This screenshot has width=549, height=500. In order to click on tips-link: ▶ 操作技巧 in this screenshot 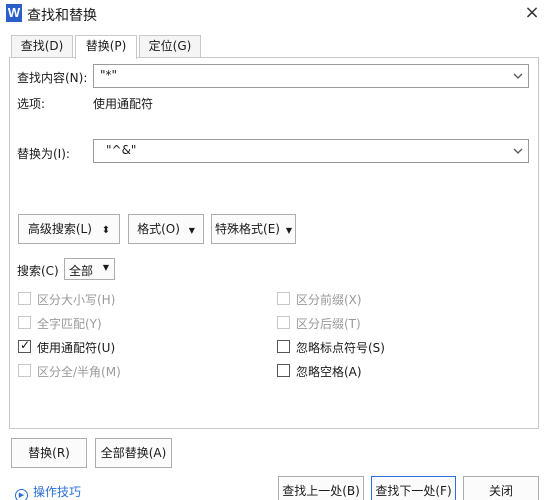, I will do `click(48, 491)`.